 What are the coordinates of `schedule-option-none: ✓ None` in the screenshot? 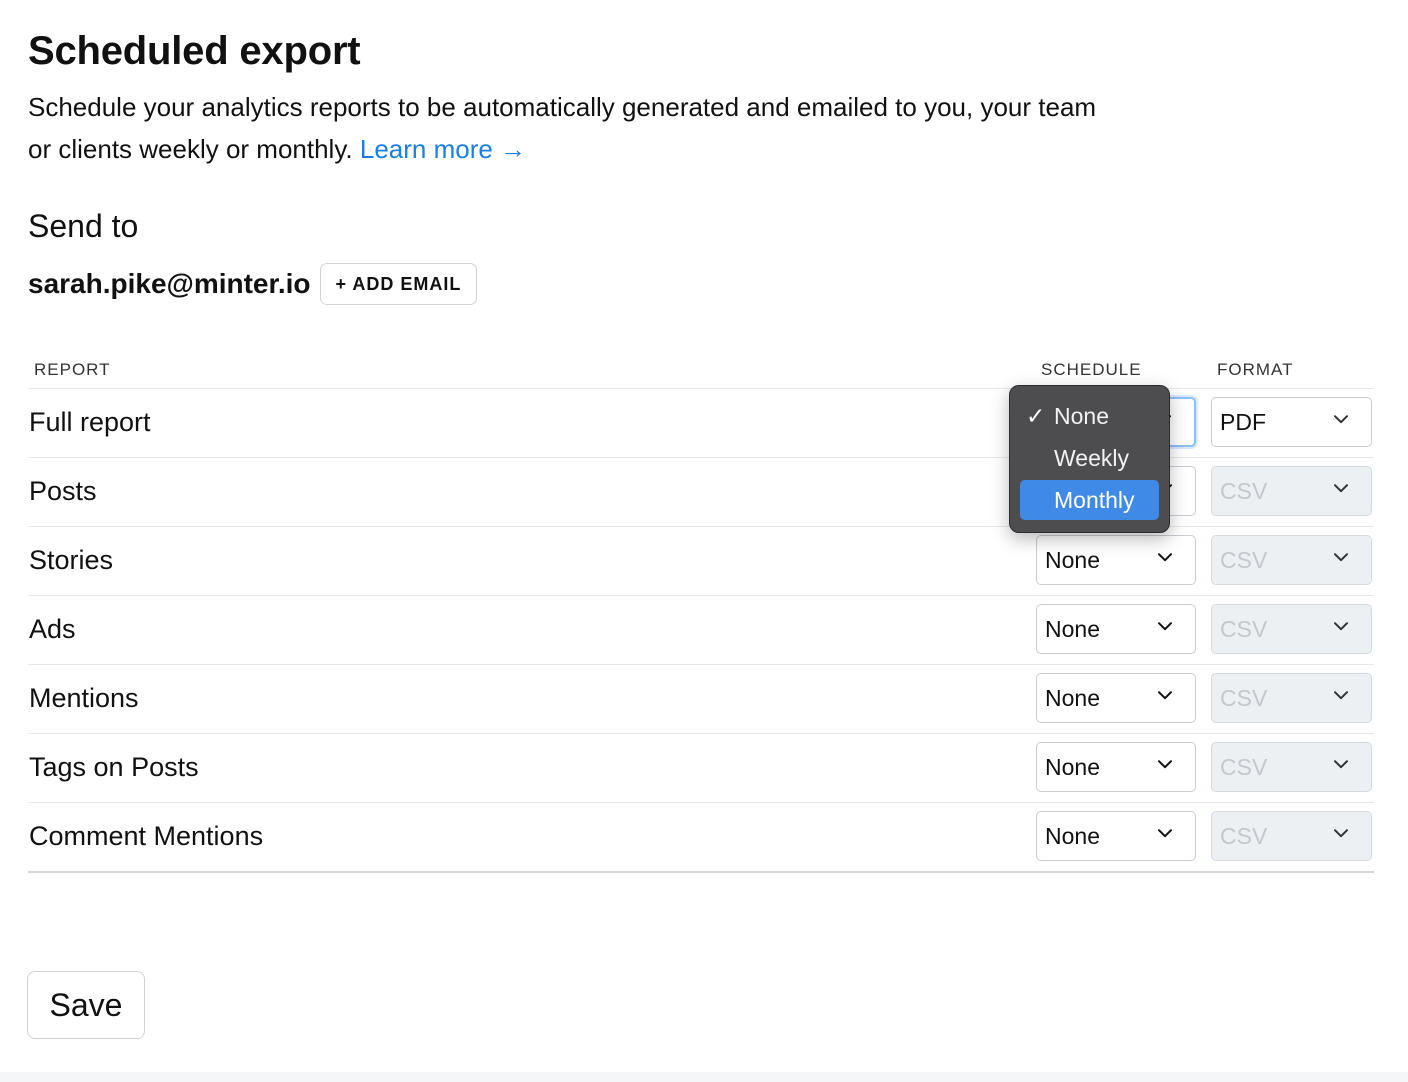 It's located at (1089, 416).